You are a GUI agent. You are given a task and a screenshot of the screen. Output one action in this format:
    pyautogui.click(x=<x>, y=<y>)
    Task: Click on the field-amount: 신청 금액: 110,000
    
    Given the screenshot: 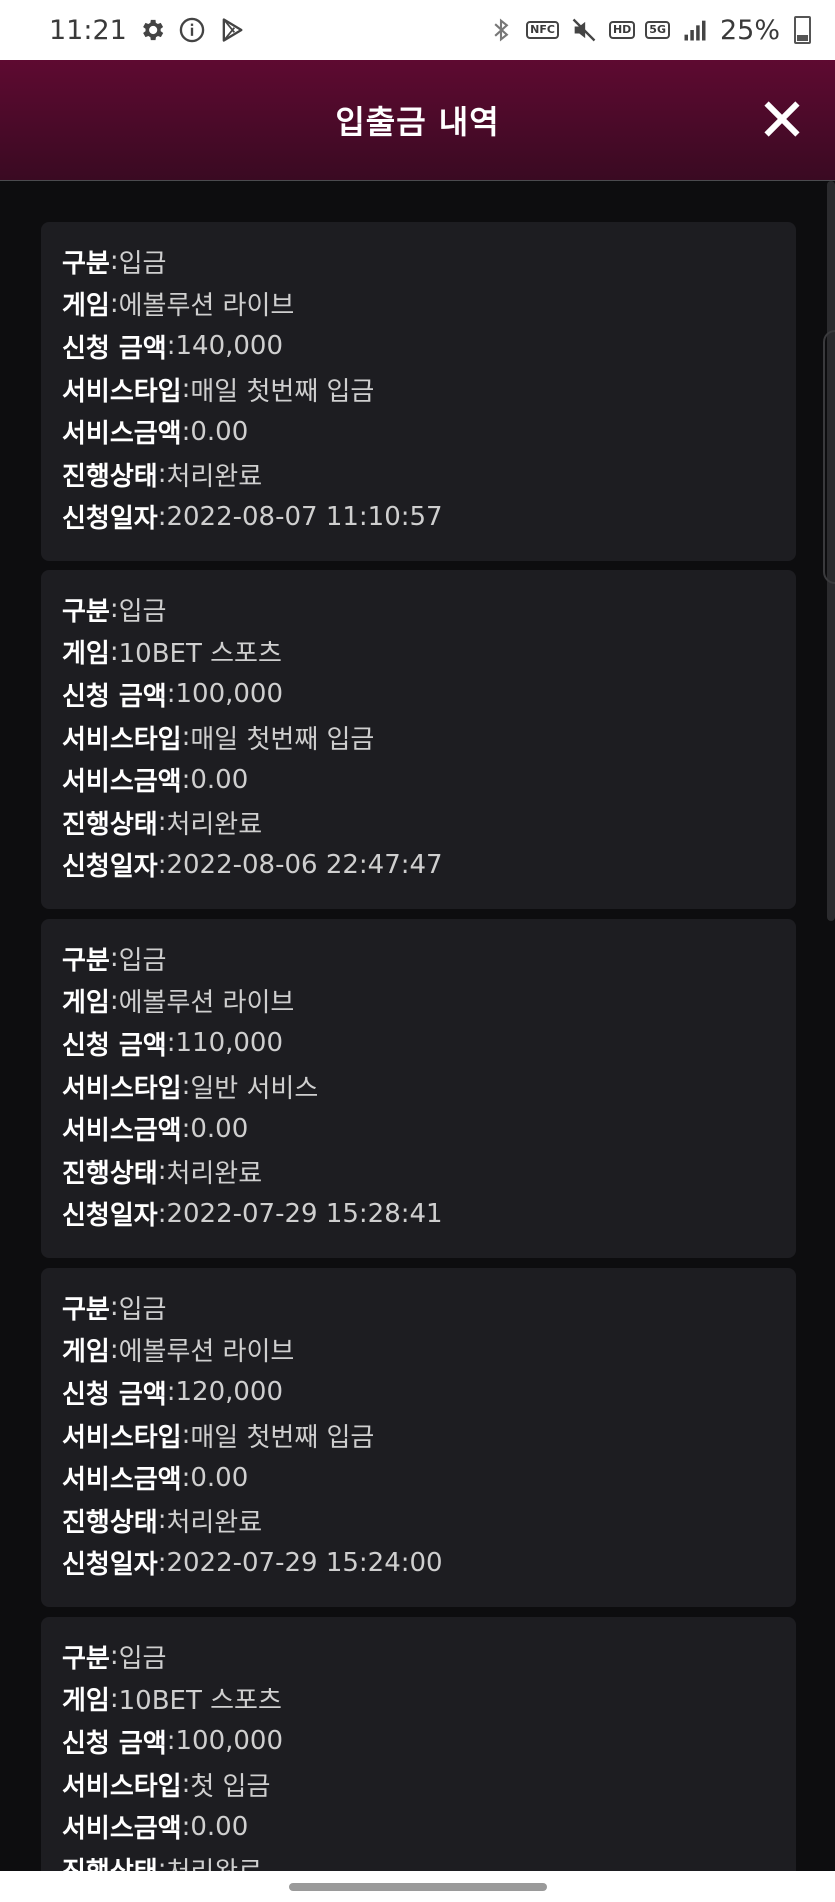 What is the action you would take?
    pyautogui.click(x=173, y=1044)
    